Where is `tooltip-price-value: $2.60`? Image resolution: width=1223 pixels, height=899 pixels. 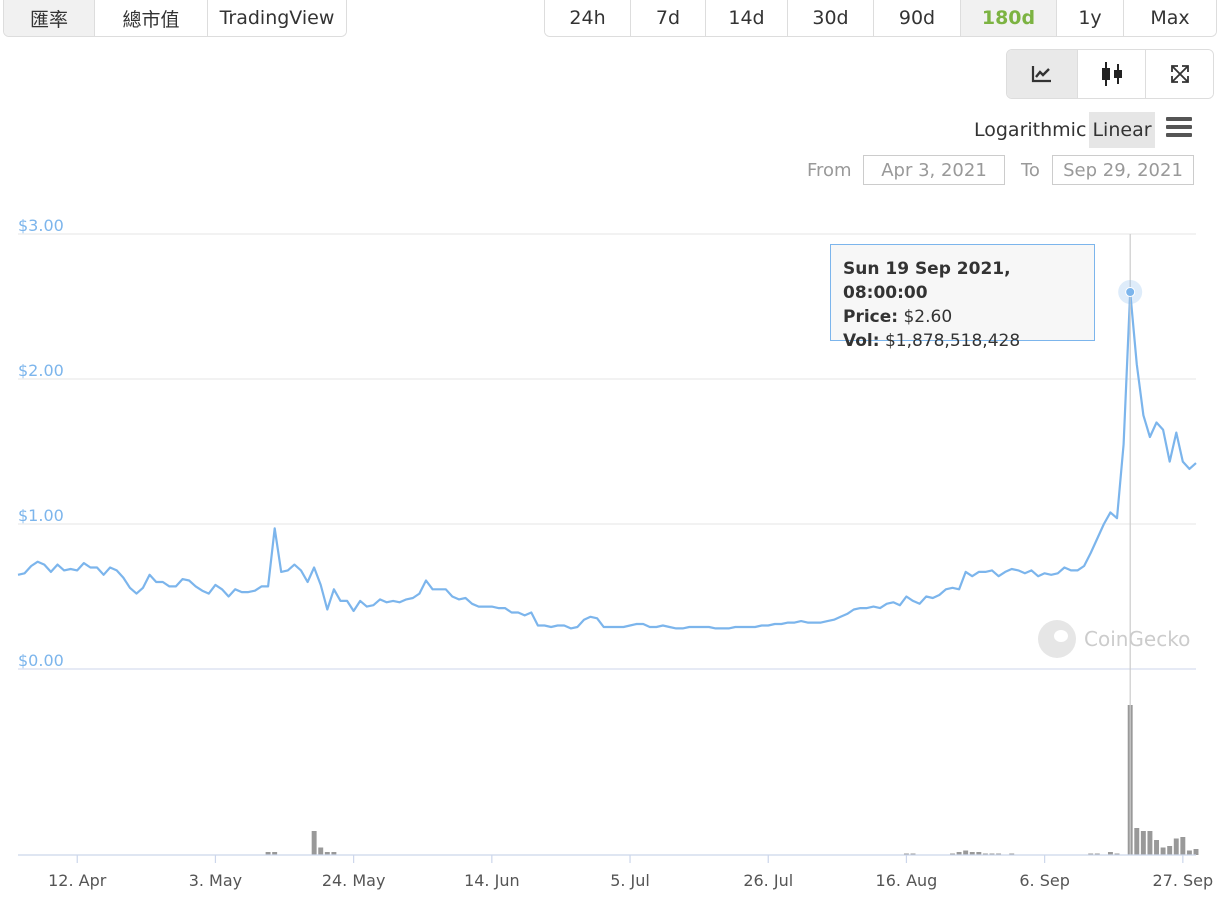
tooltip-price-value: $2.60 is located at coordinates (928, 317).